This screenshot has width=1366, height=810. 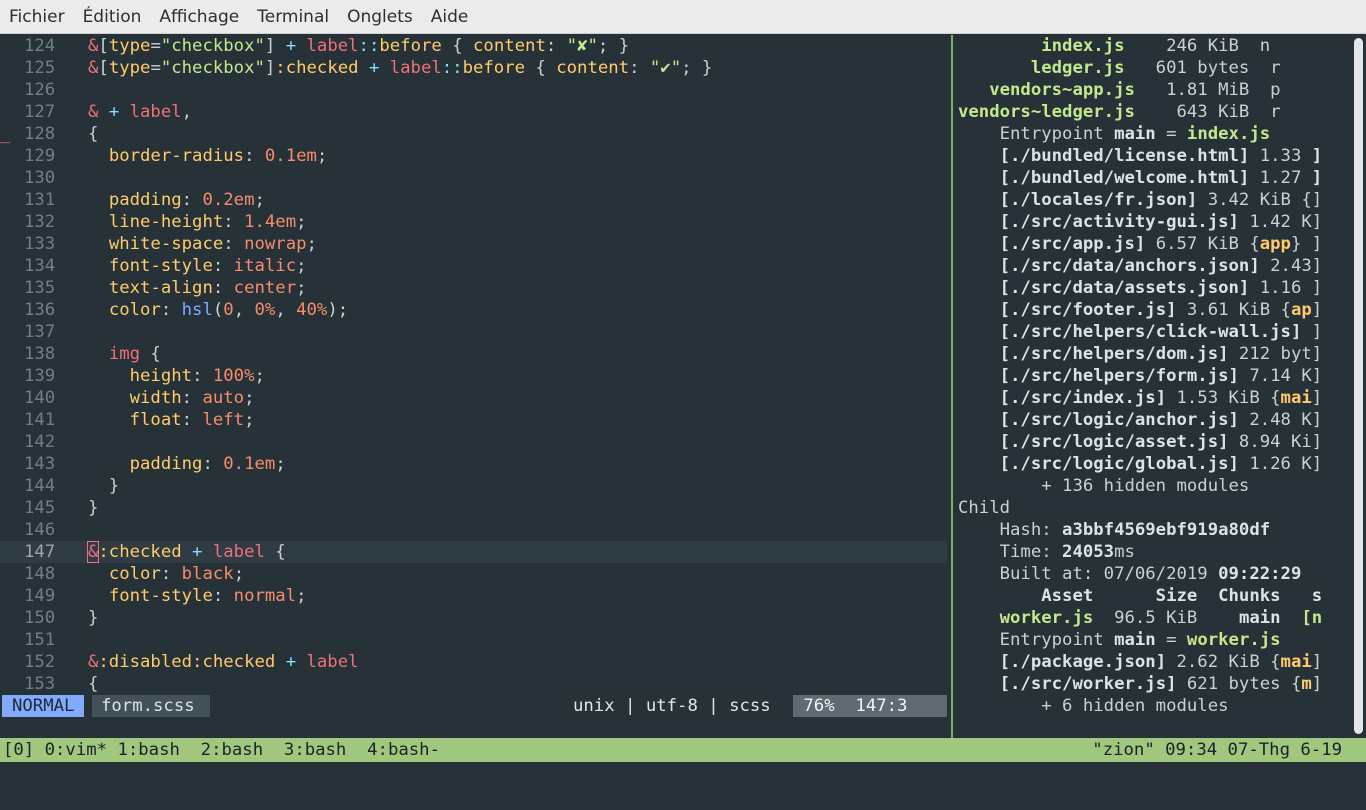 I want to click on code-line: 143 padding: 0.1em;, so click(x=473, y=464).